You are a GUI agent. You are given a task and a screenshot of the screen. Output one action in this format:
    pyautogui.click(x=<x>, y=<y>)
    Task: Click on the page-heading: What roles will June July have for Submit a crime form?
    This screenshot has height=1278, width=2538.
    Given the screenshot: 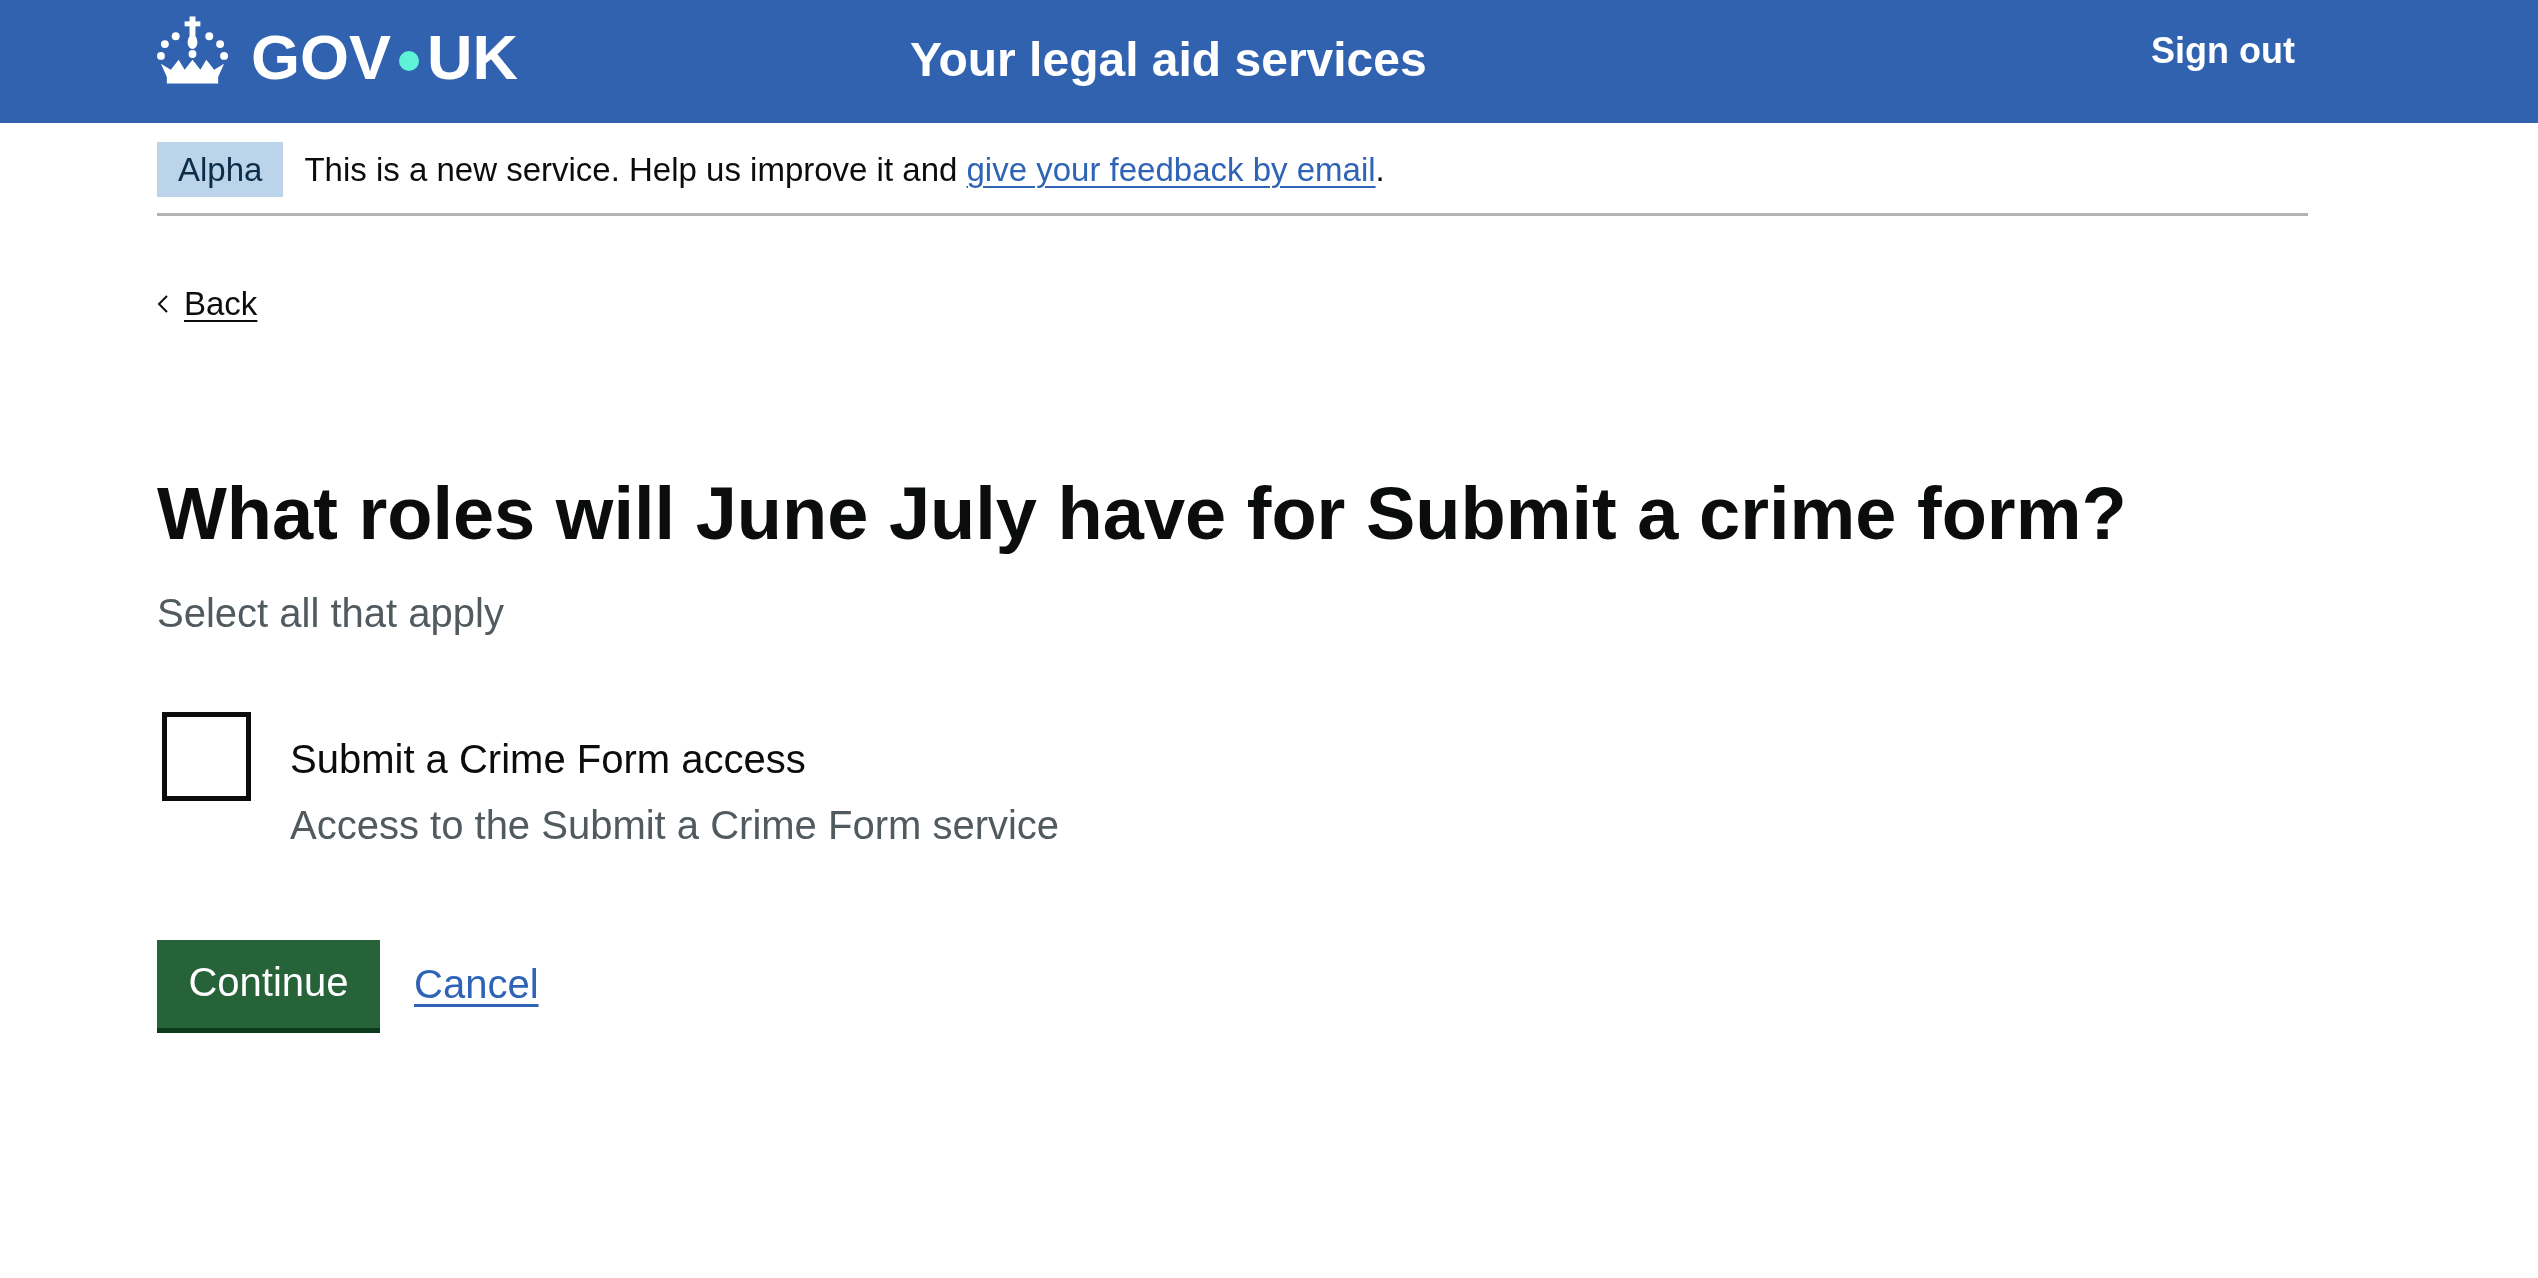 What is the action you would take?
    pyautogui.click(x=1142, y=514)
    